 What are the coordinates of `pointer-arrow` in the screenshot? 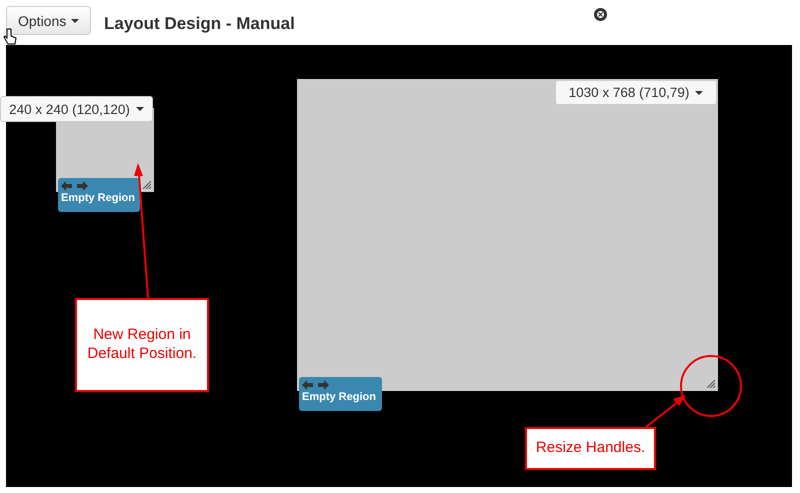 It's located at (665, 411).